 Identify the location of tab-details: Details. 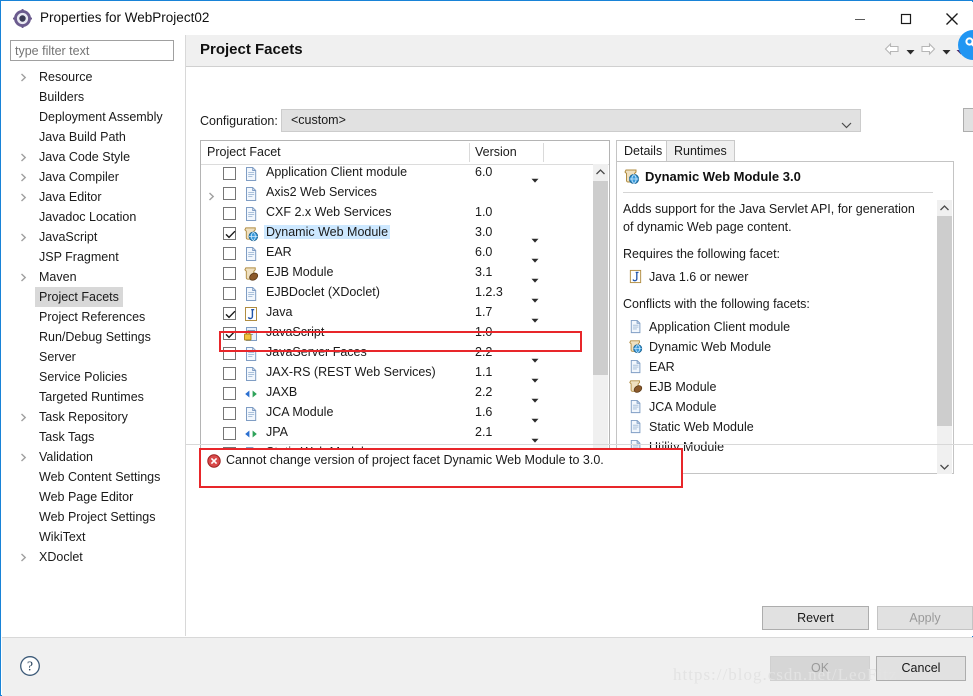
(643, 151).